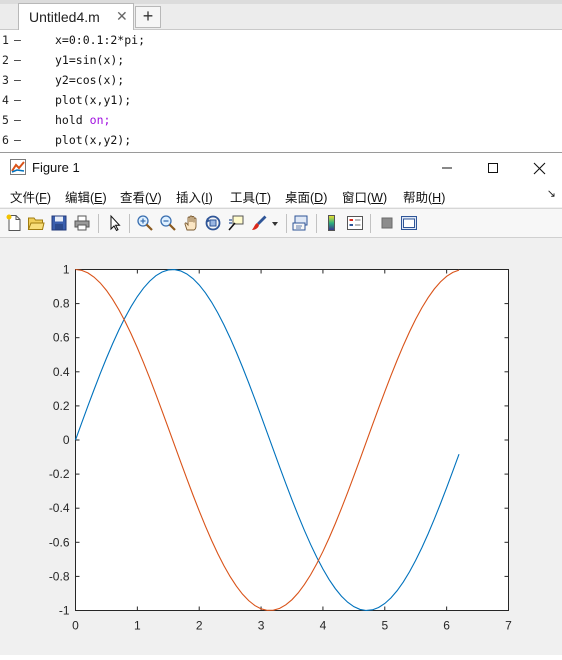 The image size is (562, 660). I want to click on close-button, so click(539, 168).